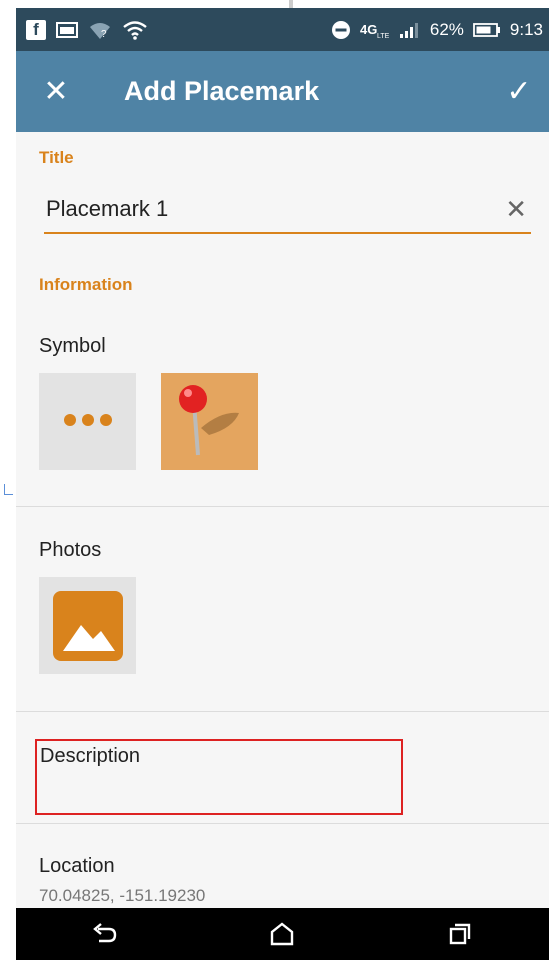 This screenshot has width=549, height=960. I want to click on clock: 9:13, so click(526, 29).